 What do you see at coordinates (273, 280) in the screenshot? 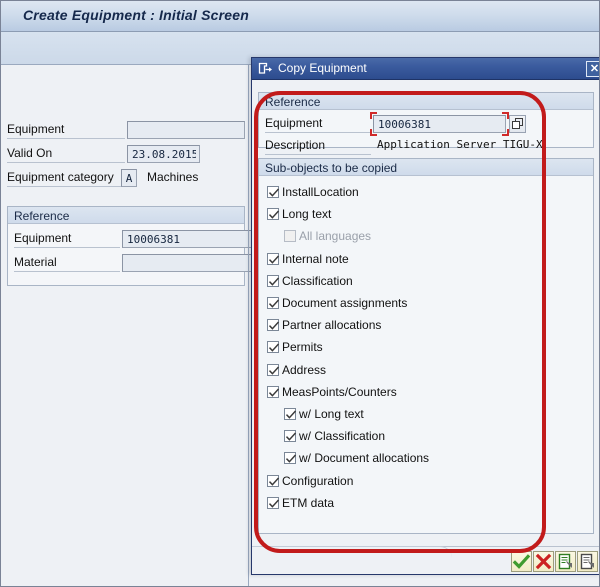
I see `checkbox-classification` at bounding box center [273, 280].